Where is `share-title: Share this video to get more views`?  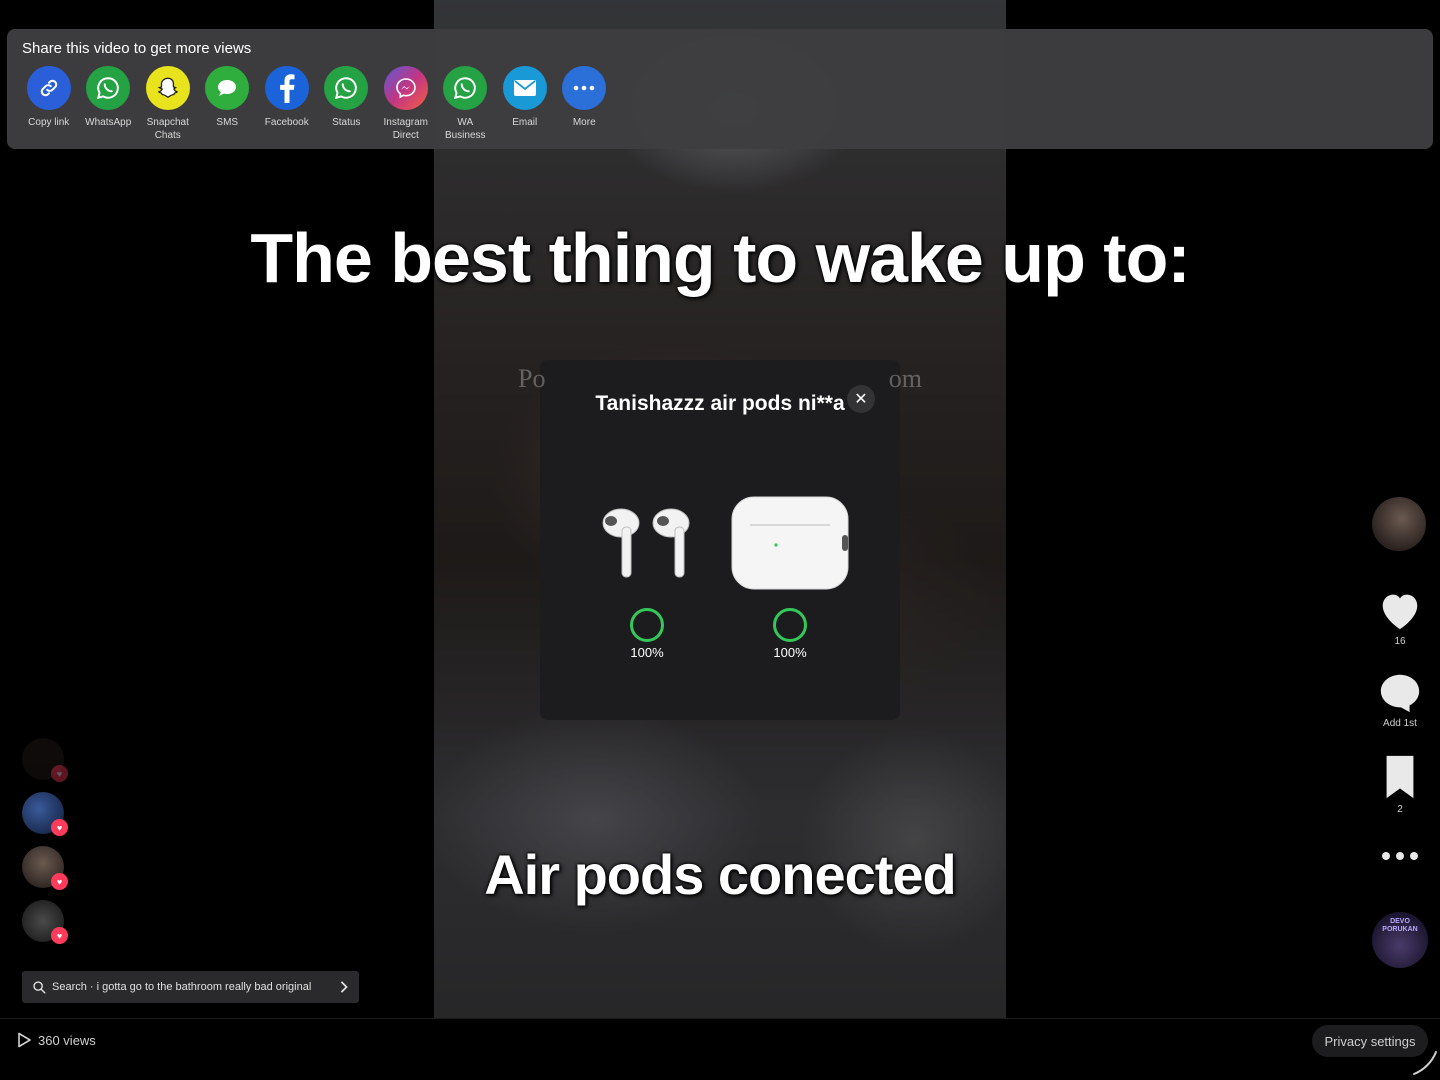 share-title: Share this video to get more views is located at coordinates (137, 48).